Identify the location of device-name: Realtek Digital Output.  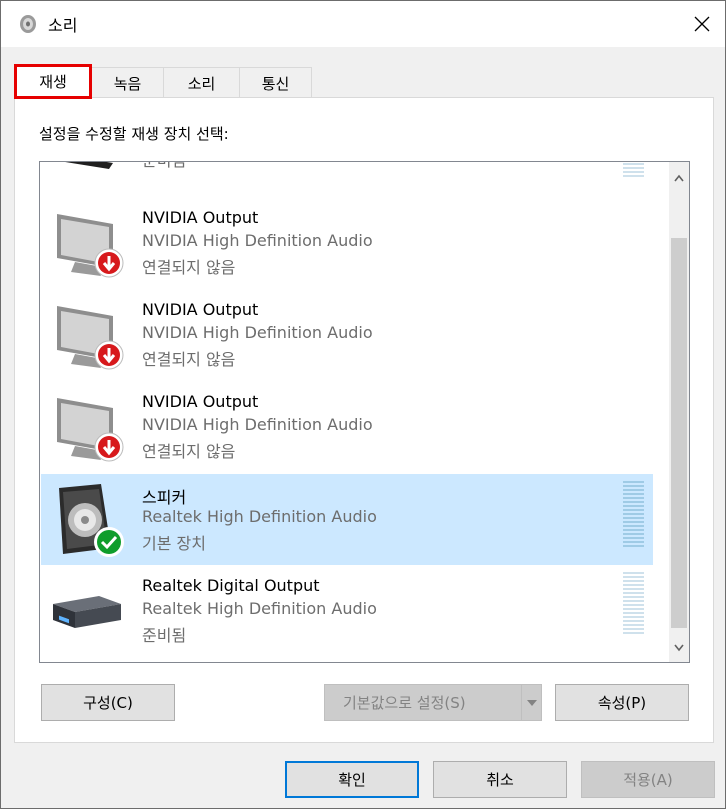
(231, 585).